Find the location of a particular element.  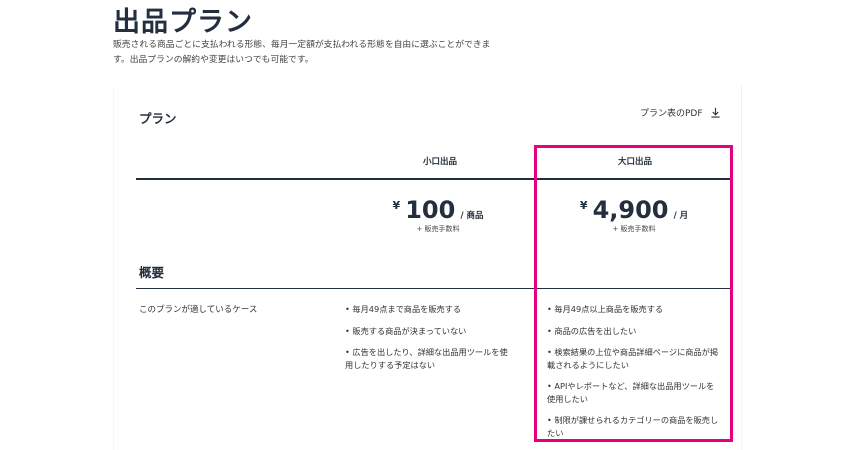

price-small: ¥ 100 / 商品 is located at coordinates (438, 210).